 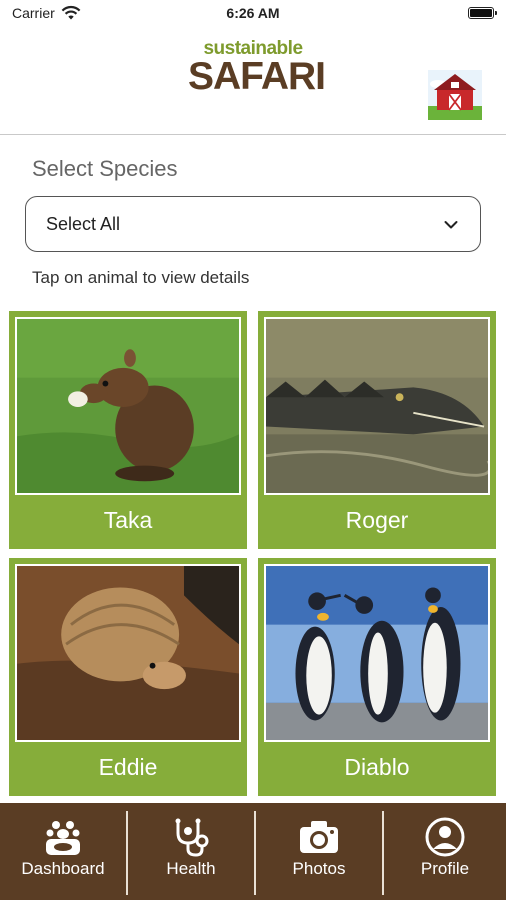 I want to click on animal-photo-alligator, so click(x=377, y=406).